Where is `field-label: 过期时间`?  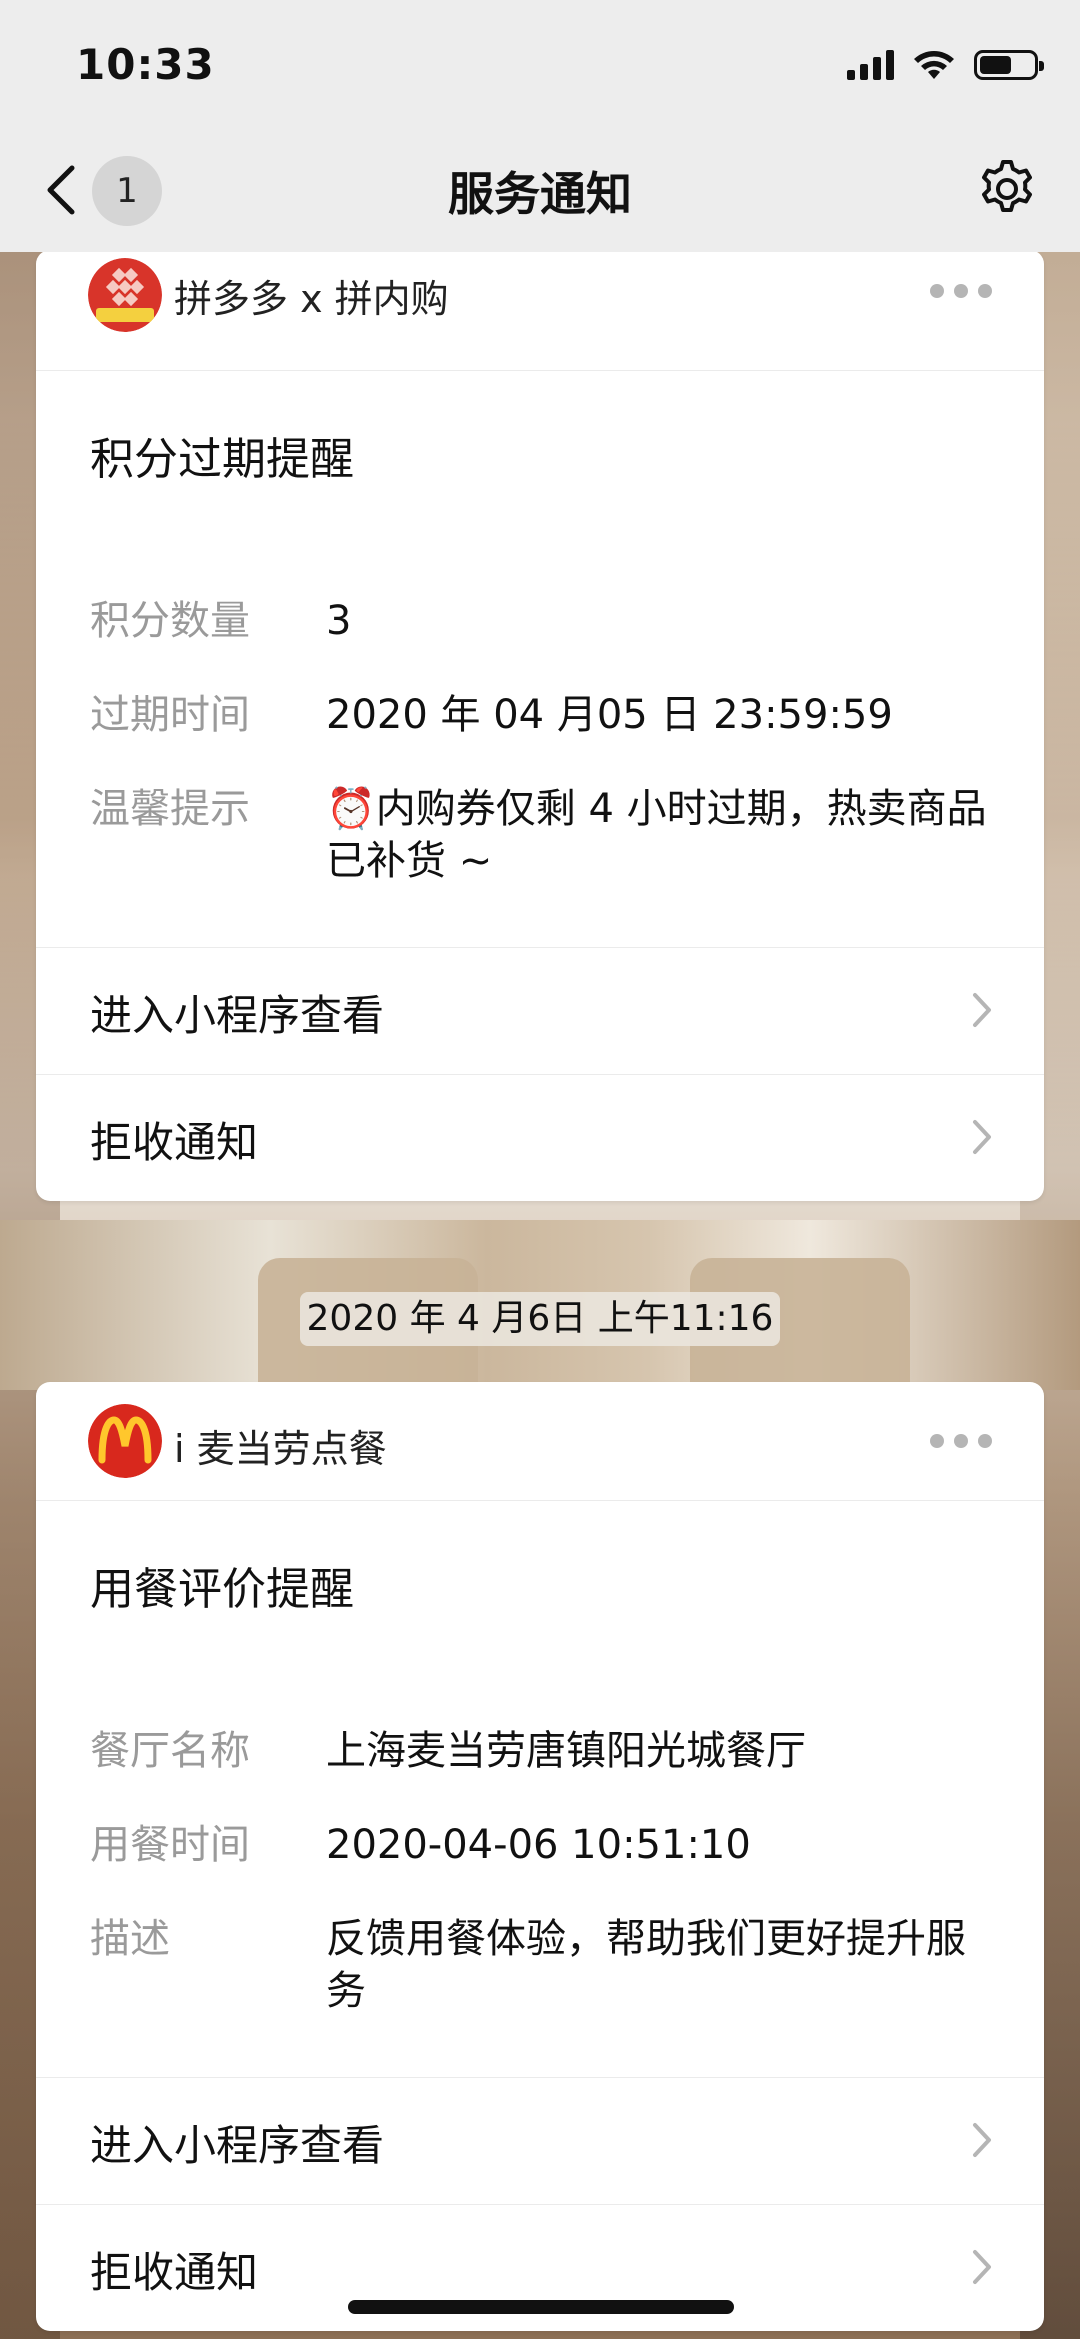 field-label: 过期时间 is located at coordinates (170, 715).